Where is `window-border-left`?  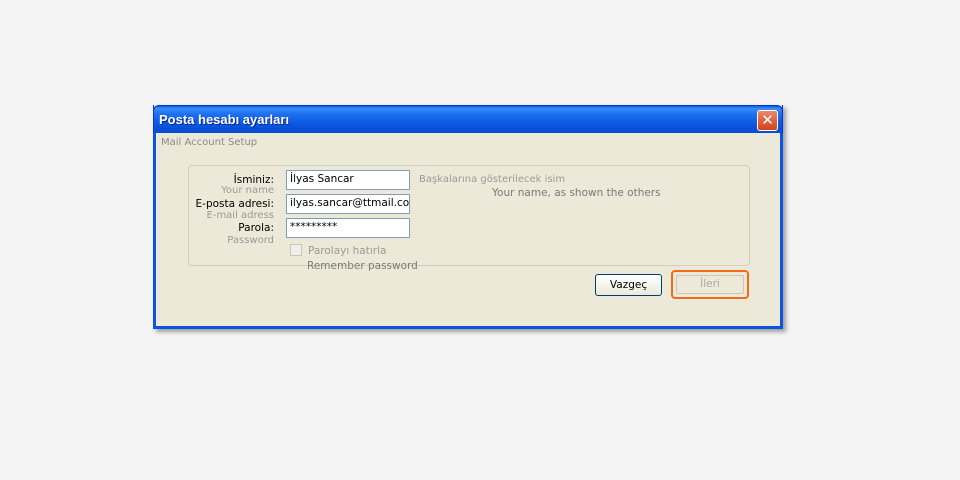 window-border-left is located at coordinates (154, 231).